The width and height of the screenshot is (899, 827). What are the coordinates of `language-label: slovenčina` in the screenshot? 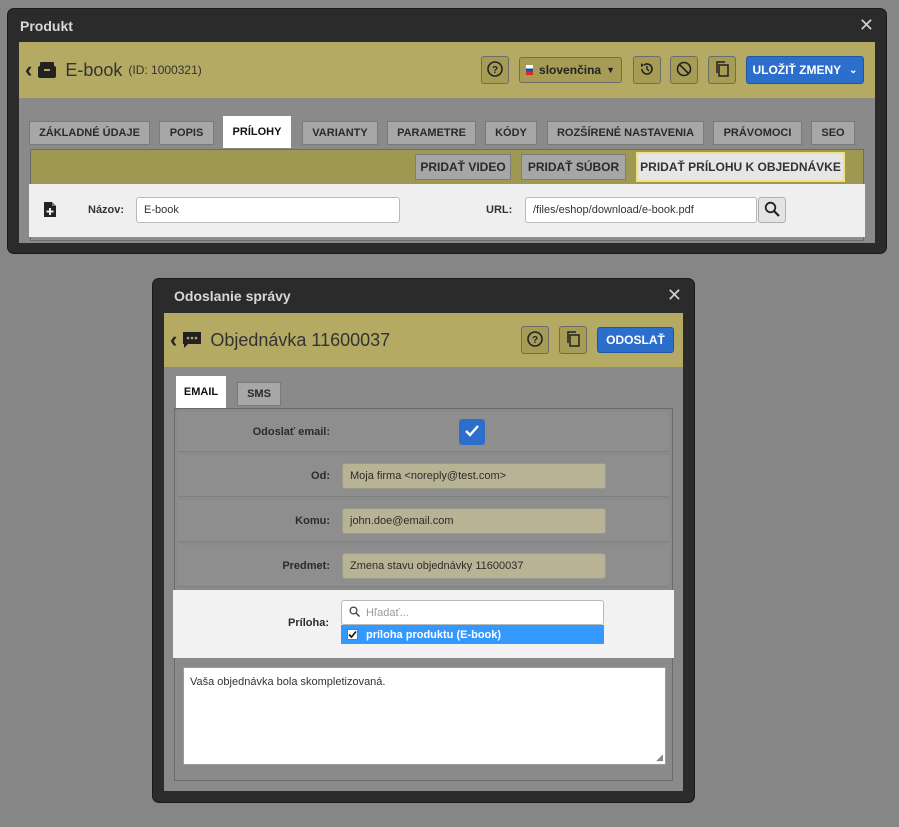 It's located at (570, 70).